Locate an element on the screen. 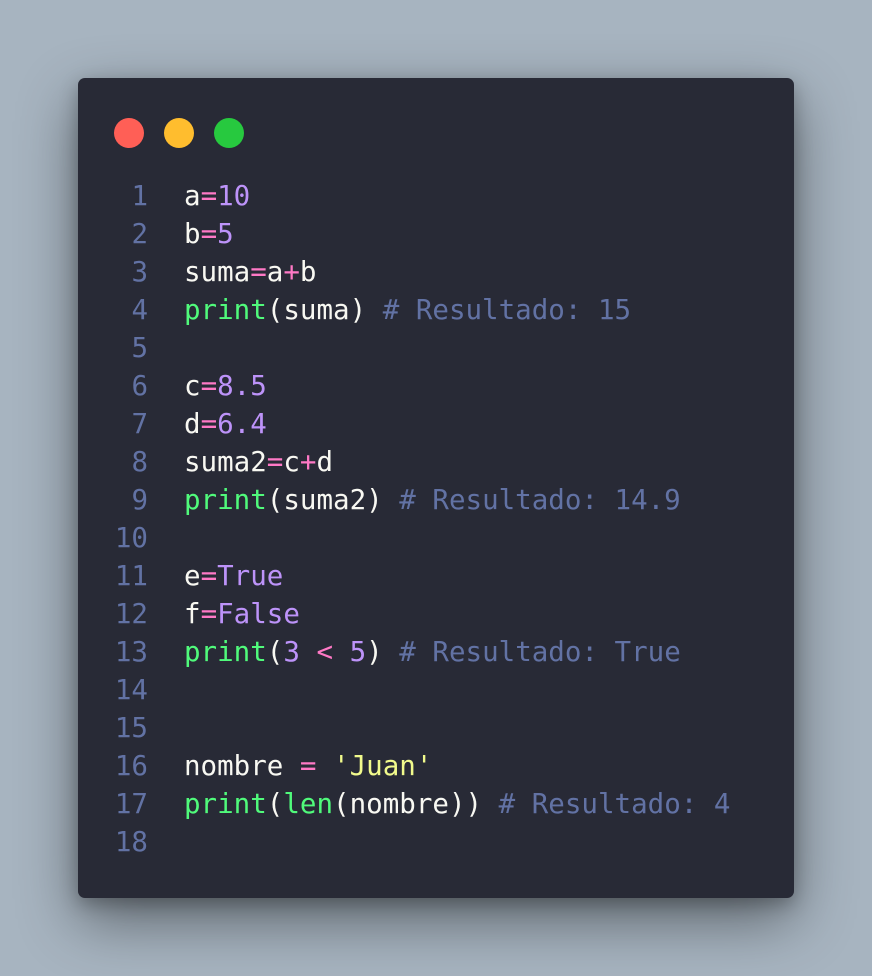  code-token-fn: len is located at coordinates (308, 804).